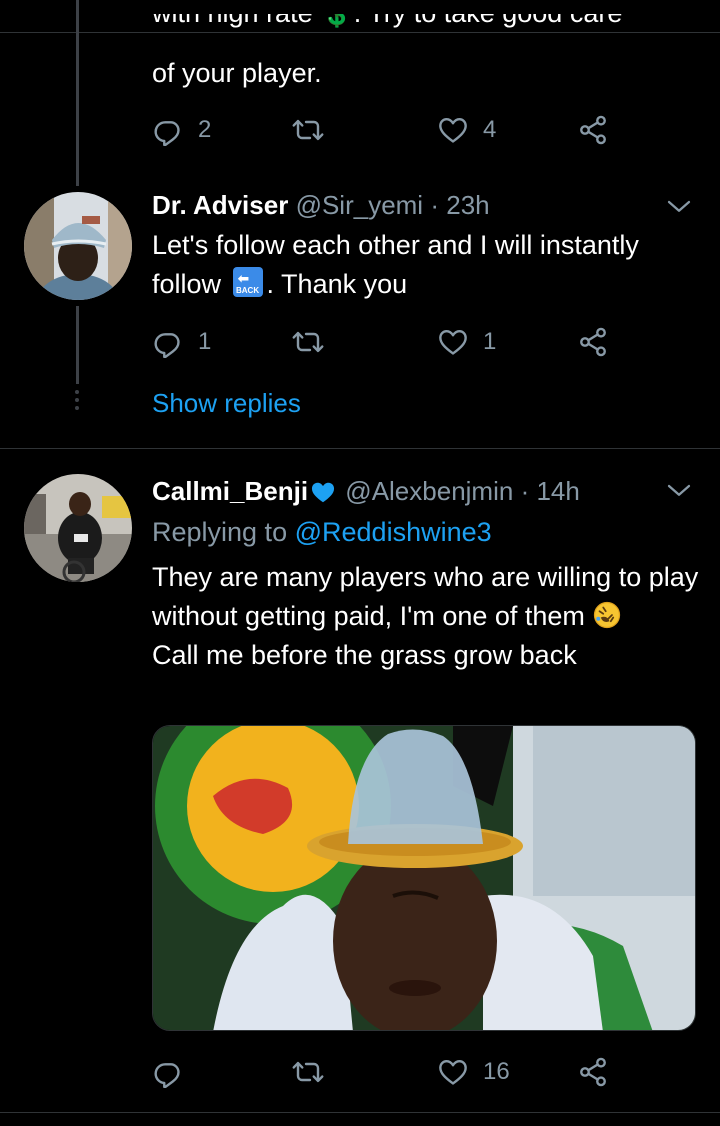  Describe the element at coordinates (364, 655) in the screenshot. I see `tweet3-text-p2: Call me before the grass grow back` at that location.